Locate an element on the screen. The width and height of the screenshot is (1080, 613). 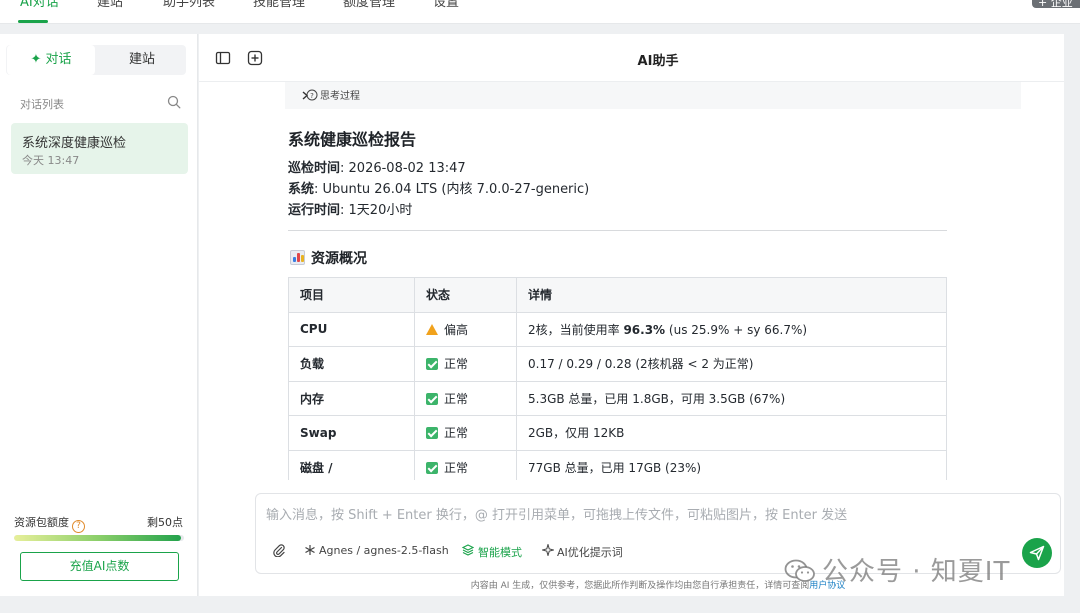
meta-inspection-time: 巡检时间: 2026-08-02 13:47 is located at coordinates (377, 166).